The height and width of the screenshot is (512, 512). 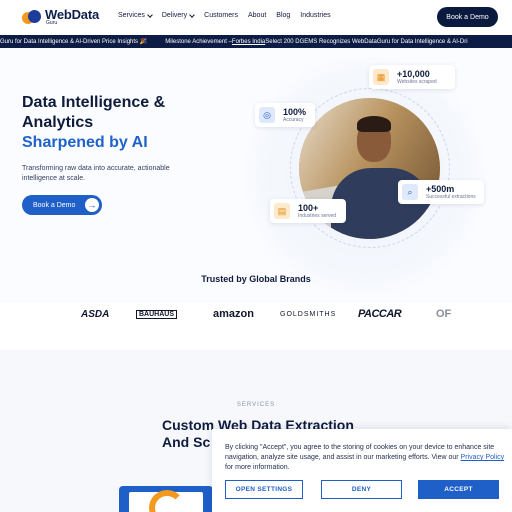 I want to click on brand-logo-partial: OF, so click(x=444, y=314).